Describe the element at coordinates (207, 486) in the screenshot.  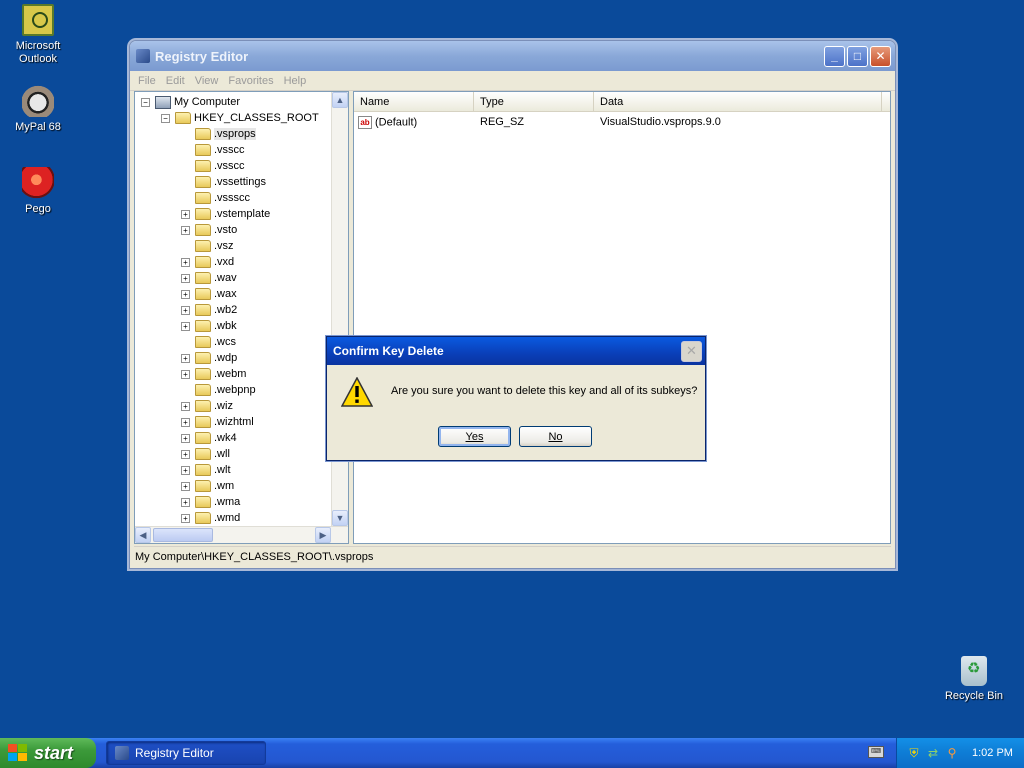
I see `tree-item: + .wm` at that location.